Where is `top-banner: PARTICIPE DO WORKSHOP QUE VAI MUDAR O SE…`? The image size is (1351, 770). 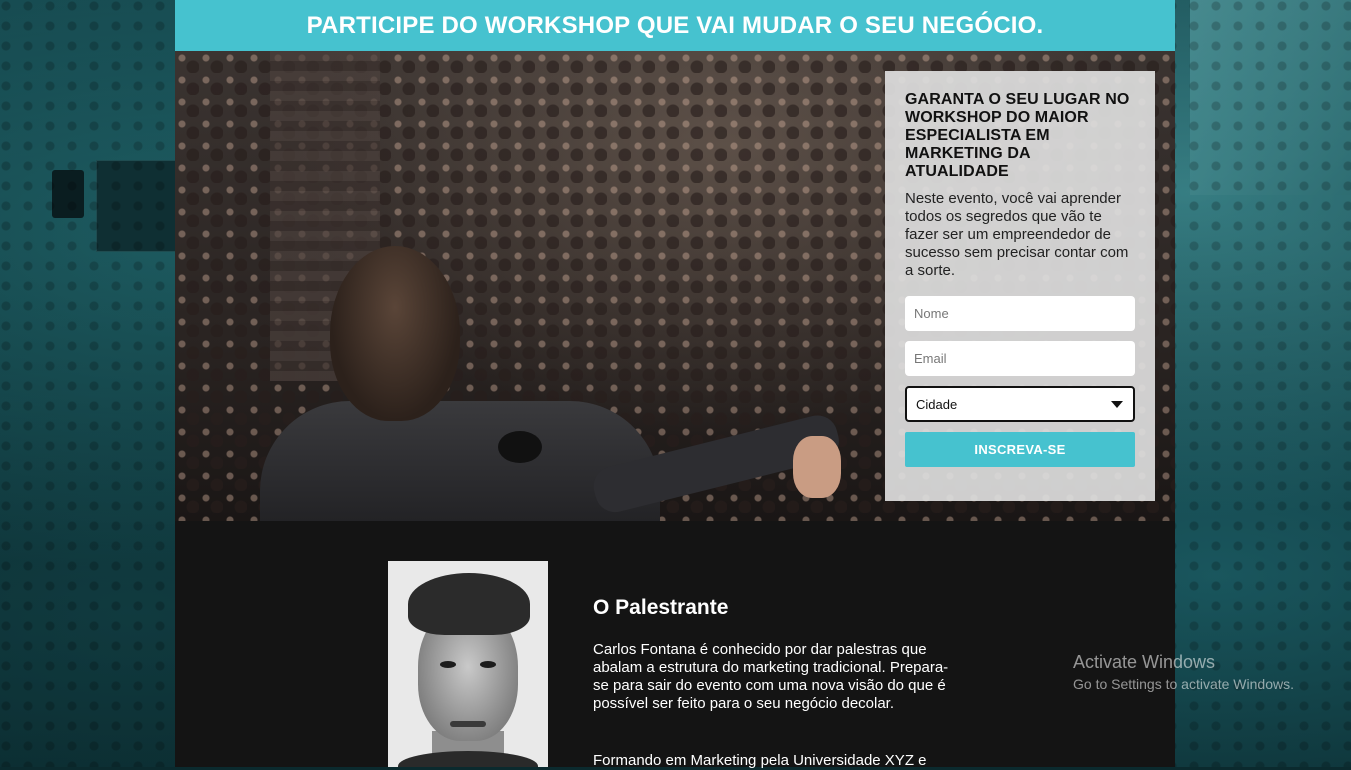 top-banner: PARTICIPE DO WORKSHOP QUE VAI MUDAR O SE… is located at coordinates (675, 25).